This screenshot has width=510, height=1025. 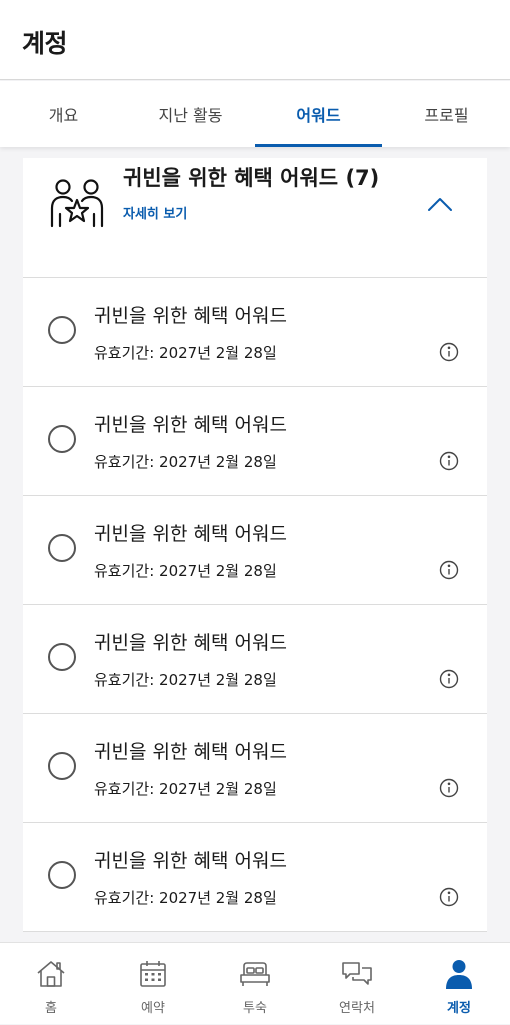 What do you see at coordinates (251, 178) in the screenshot?
I see `award-group-title: 귀빈을 위한 혜택 어워드 (7)` at bounding box center [251, 178].